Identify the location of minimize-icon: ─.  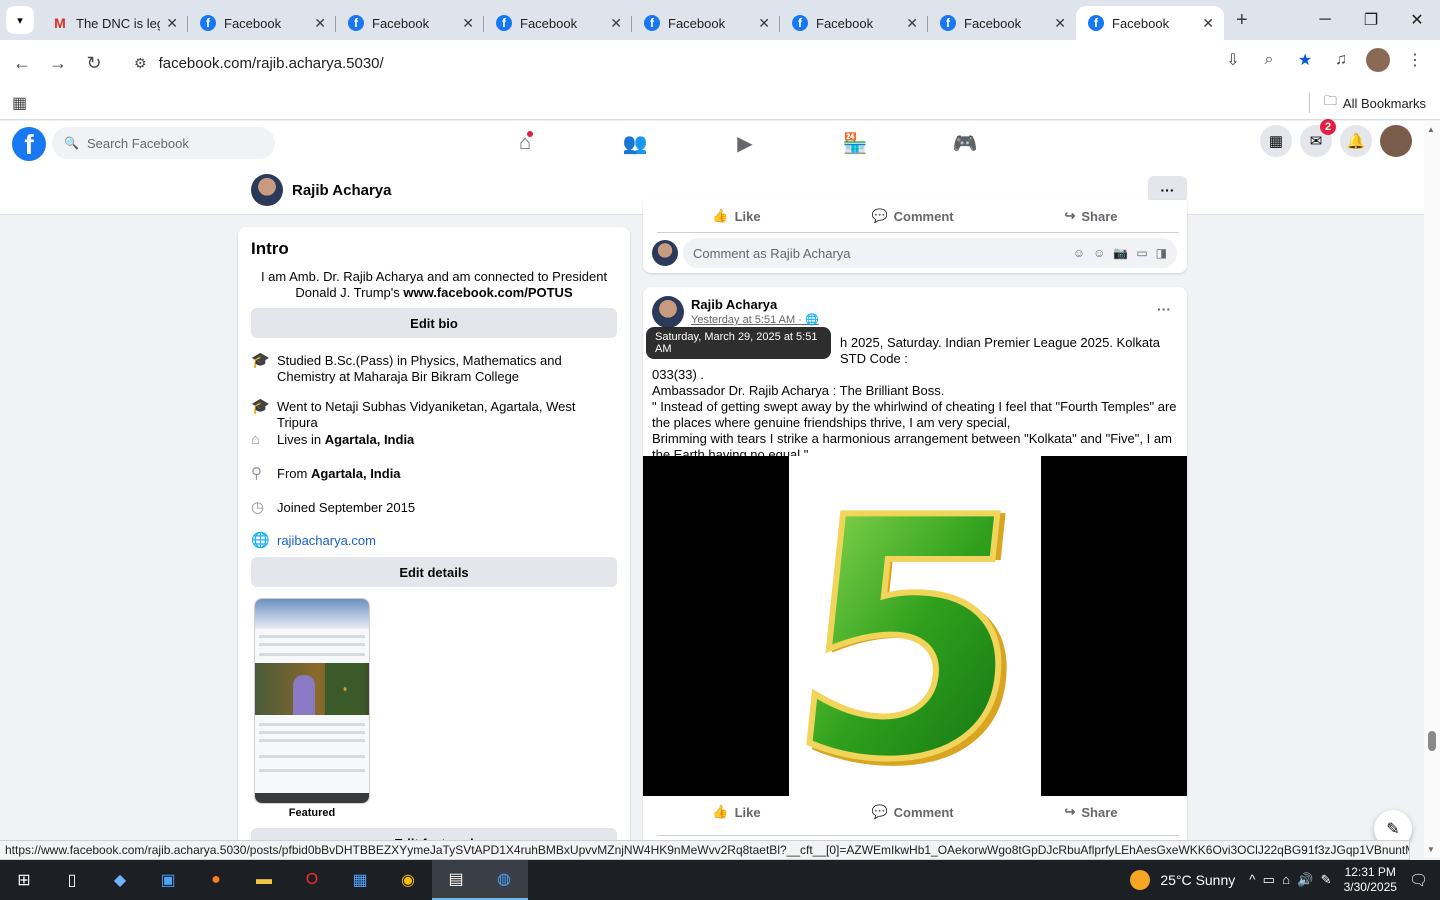
(1325, 20).